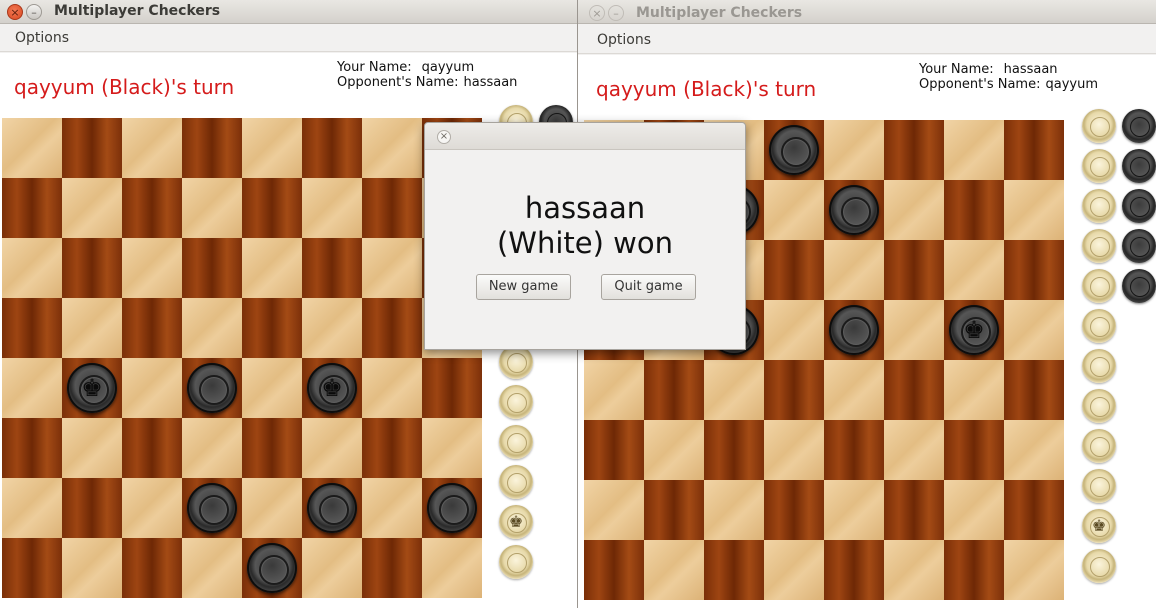  I want to click on dialog-close-icon: ×, so click(444, 137).